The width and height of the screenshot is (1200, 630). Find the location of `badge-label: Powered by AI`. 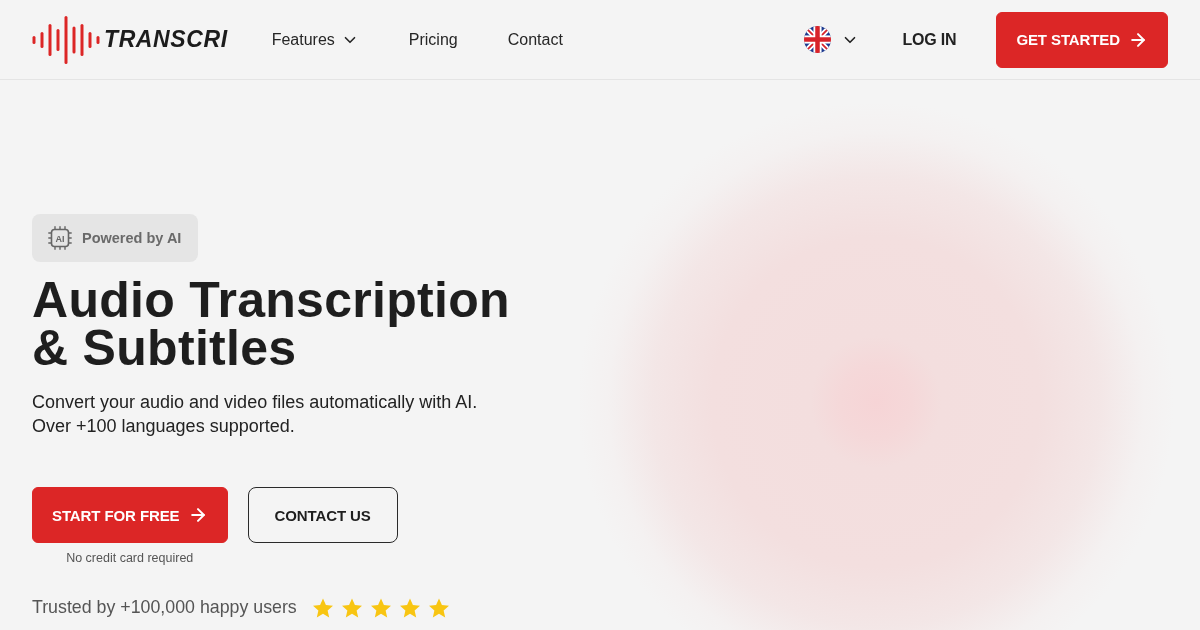

badge-label: Powered by AI is located at coordinates (132, 238).